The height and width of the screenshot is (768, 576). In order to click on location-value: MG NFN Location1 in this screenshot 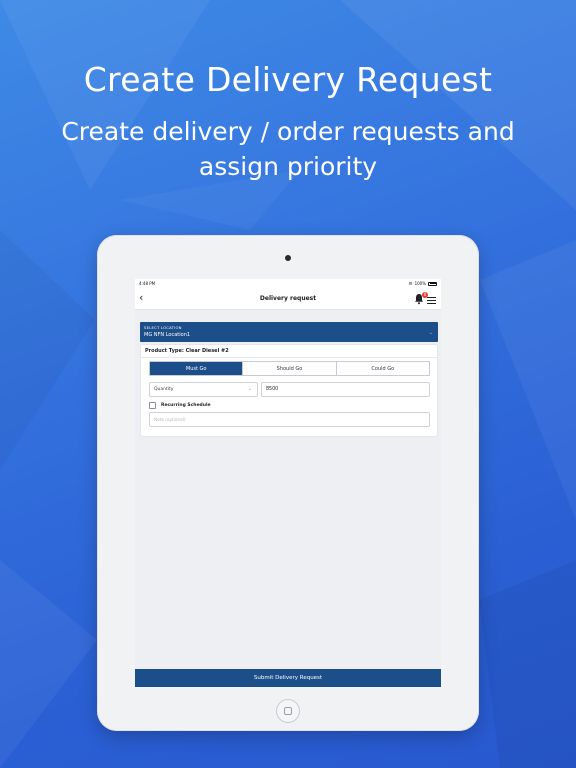, I will do `click(167, 335)`.